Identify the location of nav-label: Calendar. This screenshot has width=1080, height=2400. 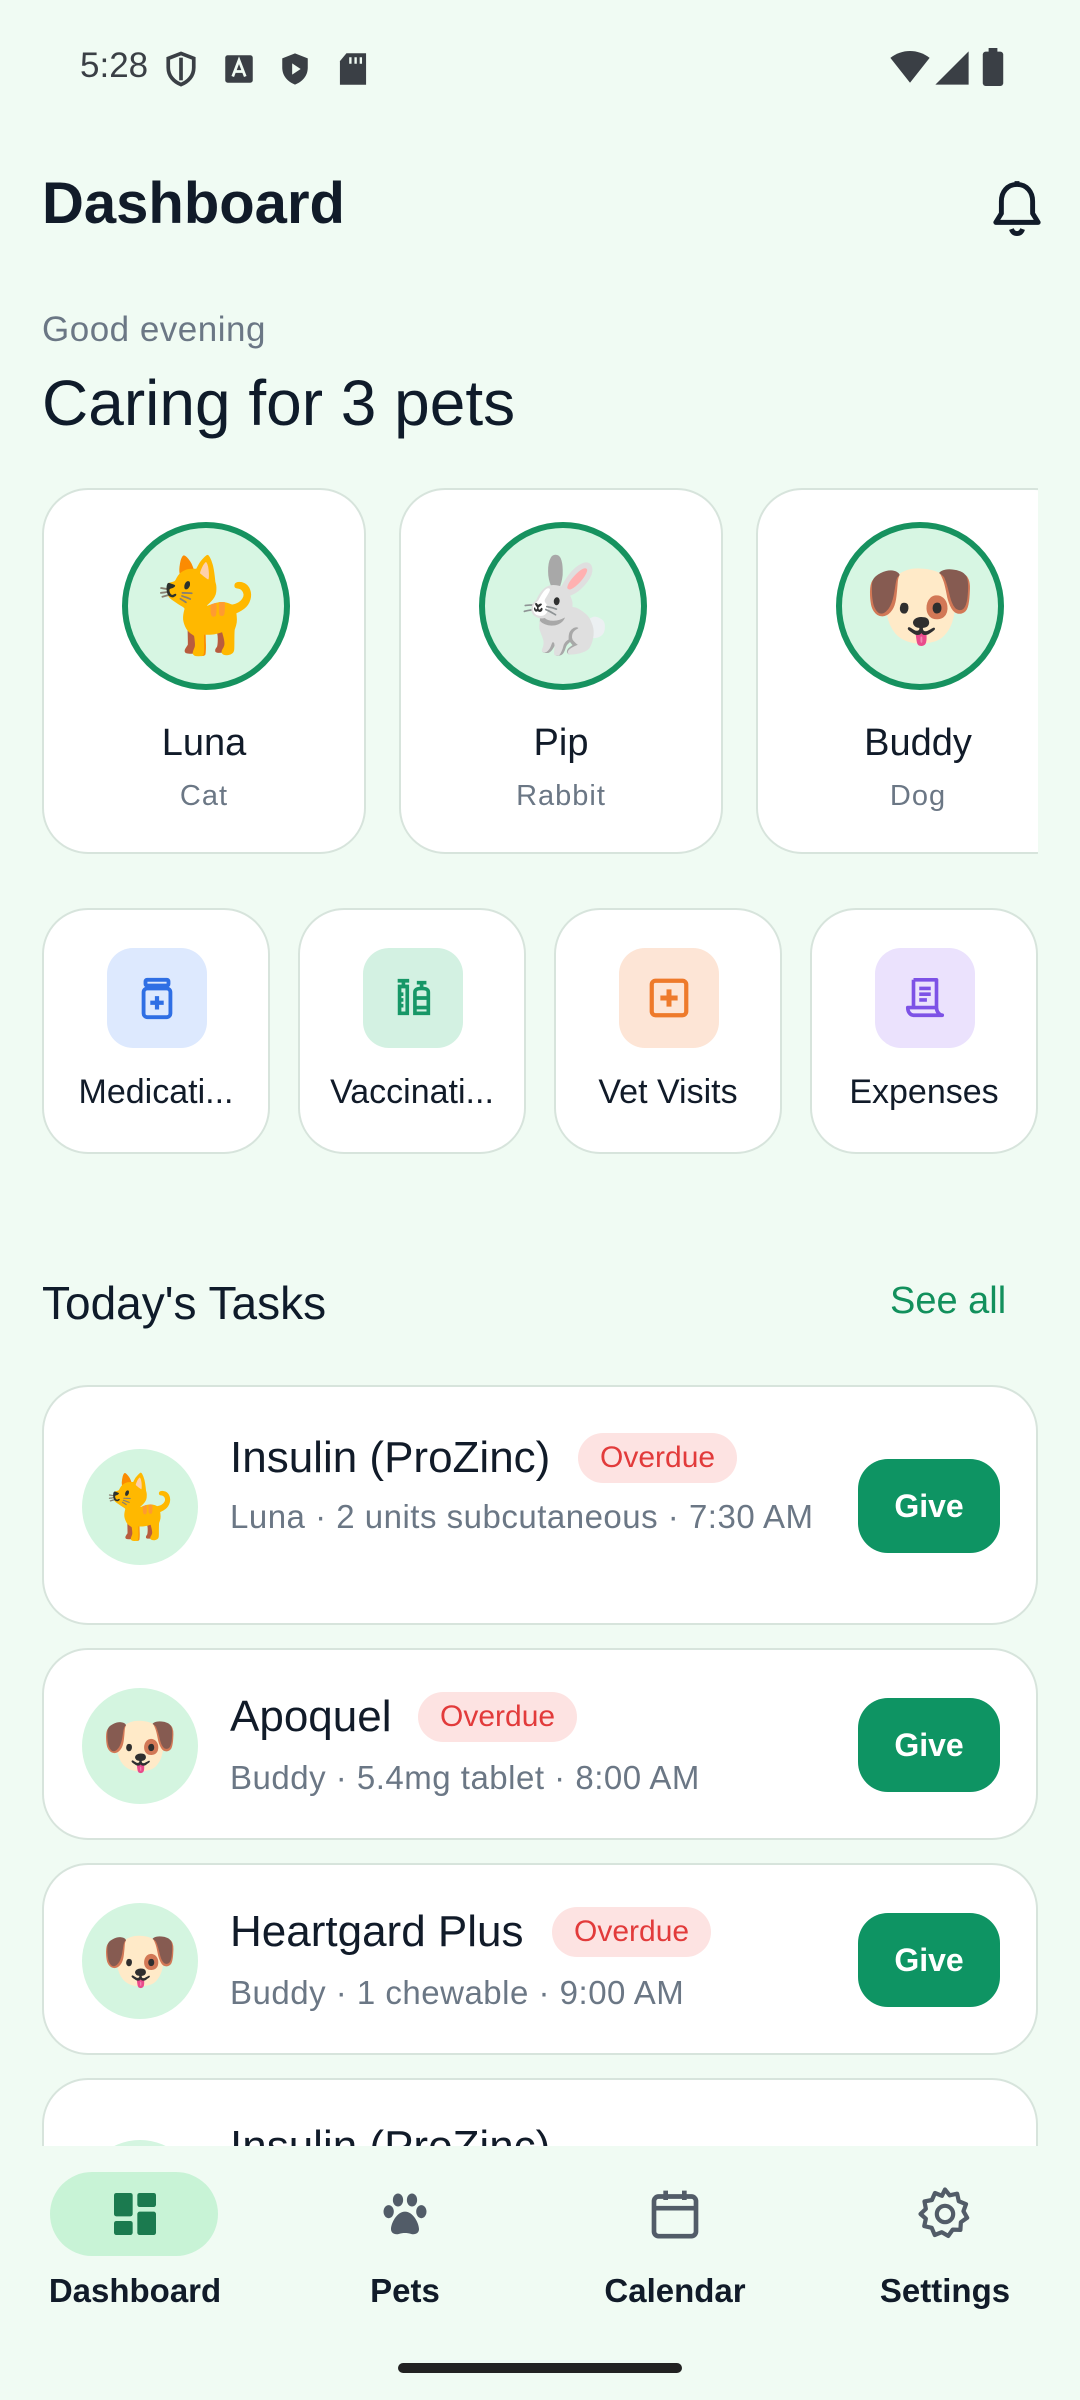
(675, 2290).